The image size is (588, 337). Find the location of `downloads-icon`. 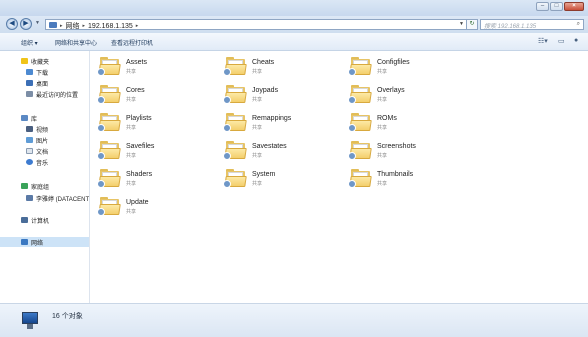

downloads-icon is located at coordinates (29, 72).